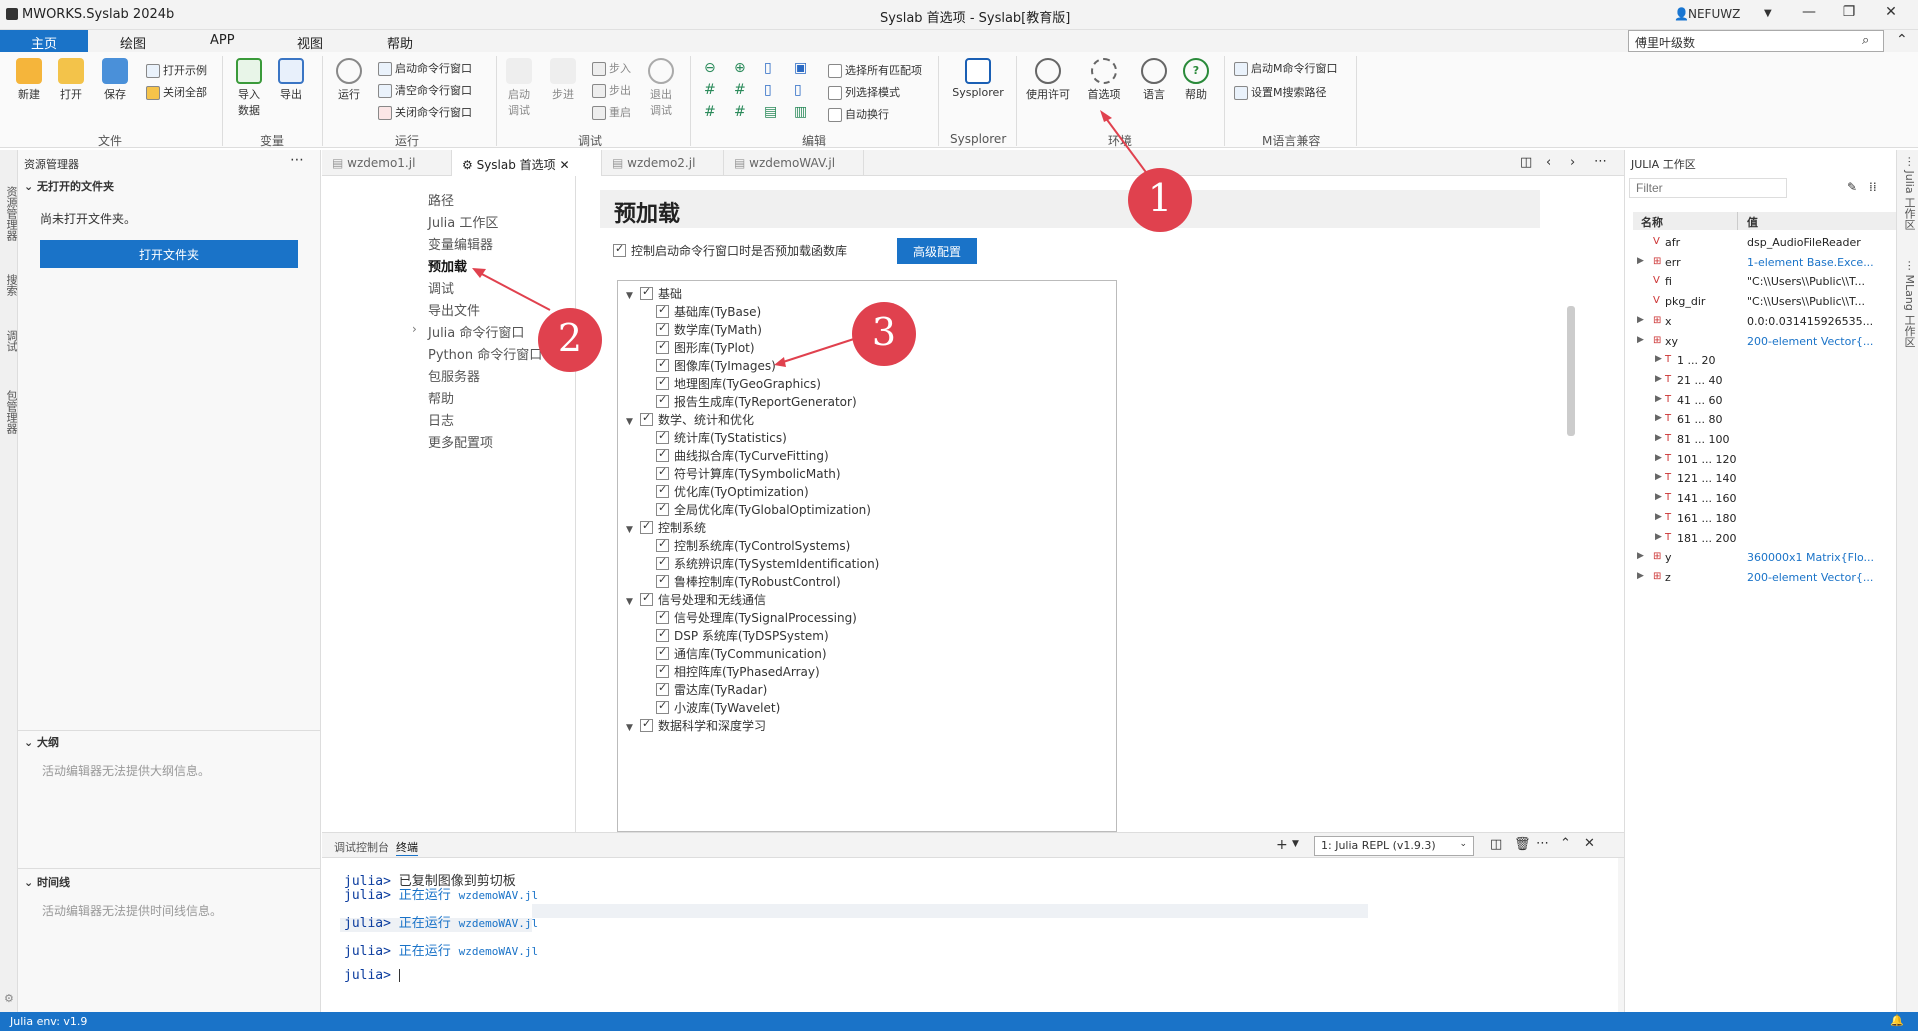  I want to click on annotation-3: 3, so click(884, 334).